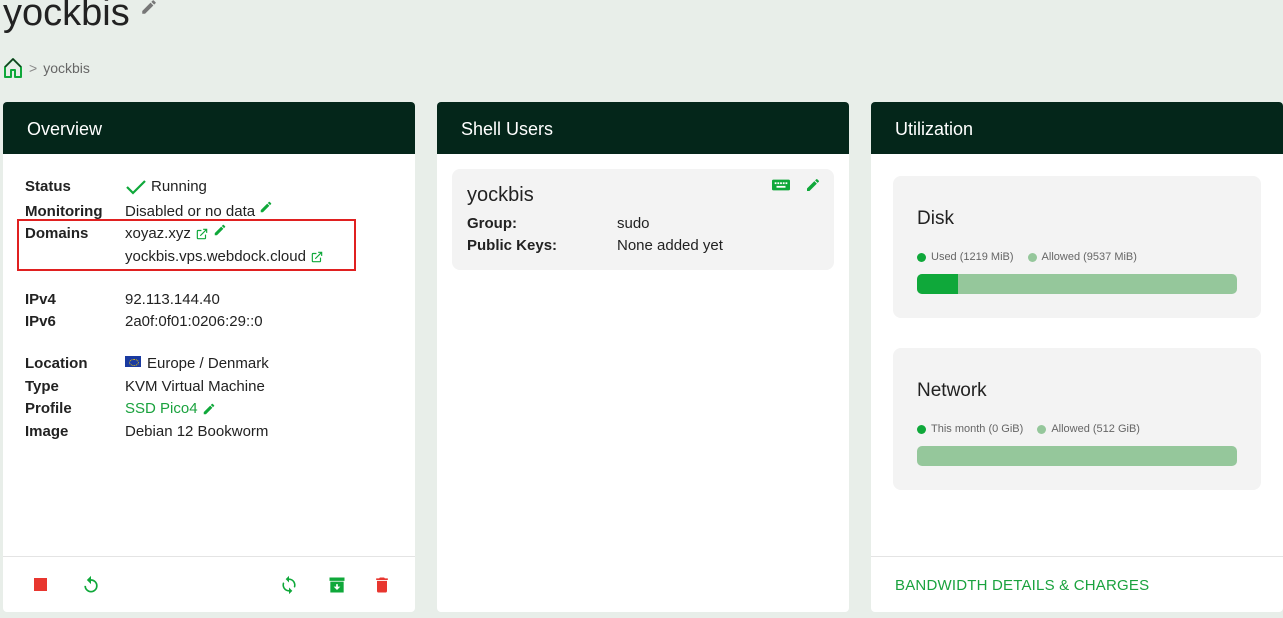 This screenshot has height=618, width=1283. Describe the element at coordinates (195, 386) in the screenshot. I see `type-link: KVM Virtual Machine` at that location.